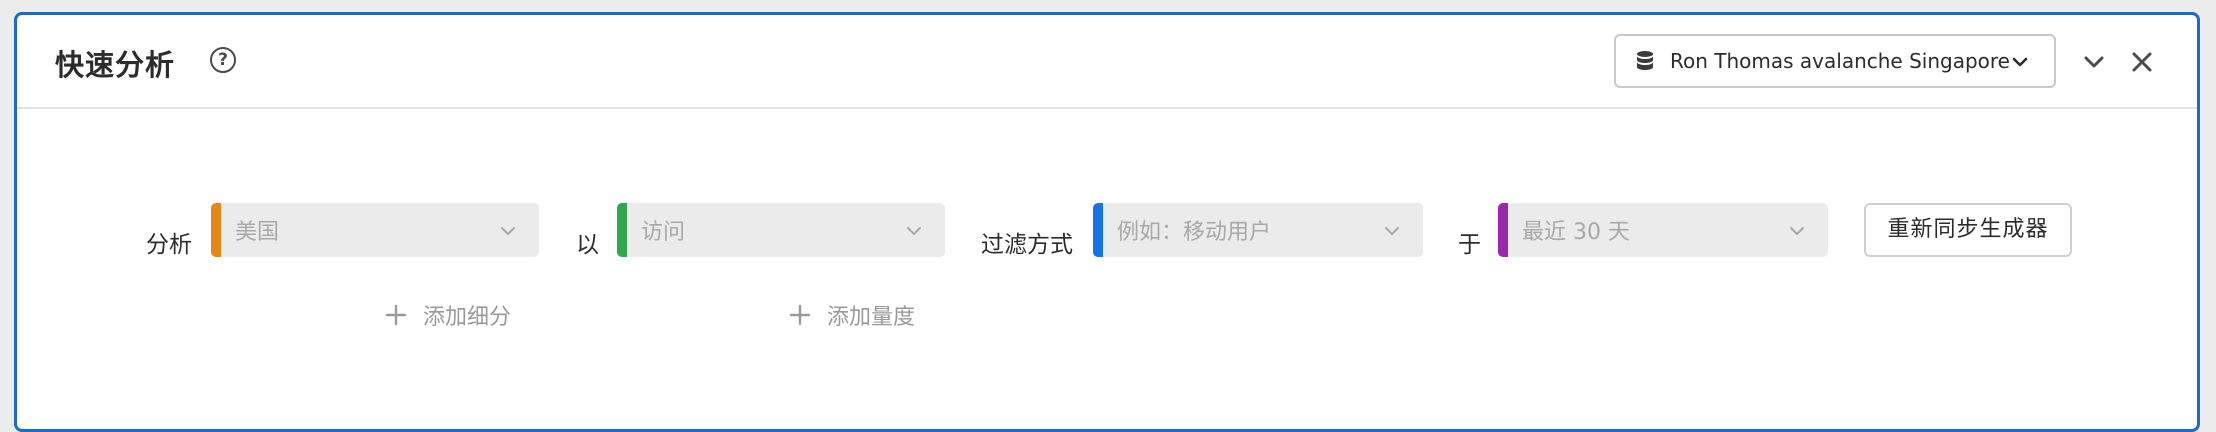 The width and height of the screenshot is (2216, 432). What do you see at coordinates (1968, 230) in the screenshot?
I see `rebuild-builder-button: 重新同步生成器` at bounding box center [1968, 230].